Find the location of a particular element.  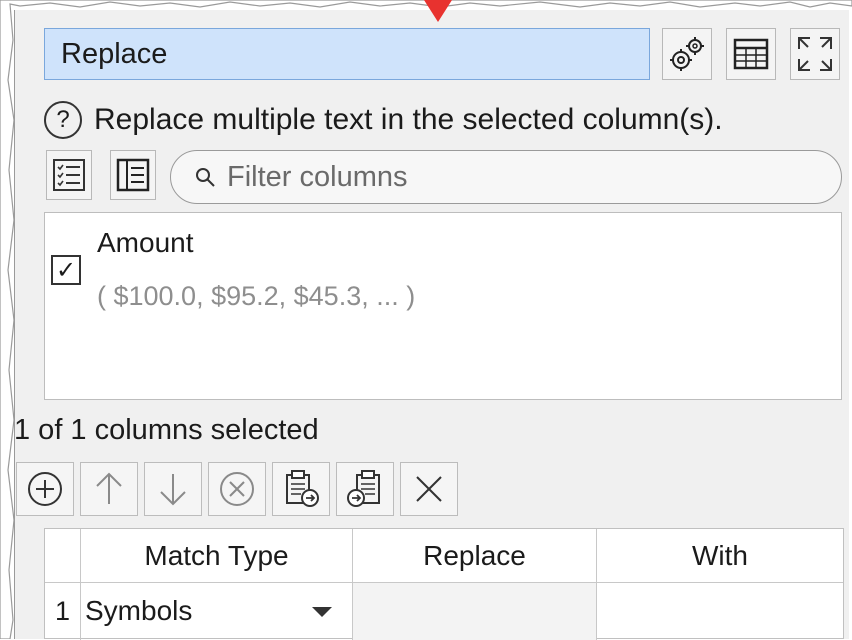

copy-icon is located at coordinates (363, 488).